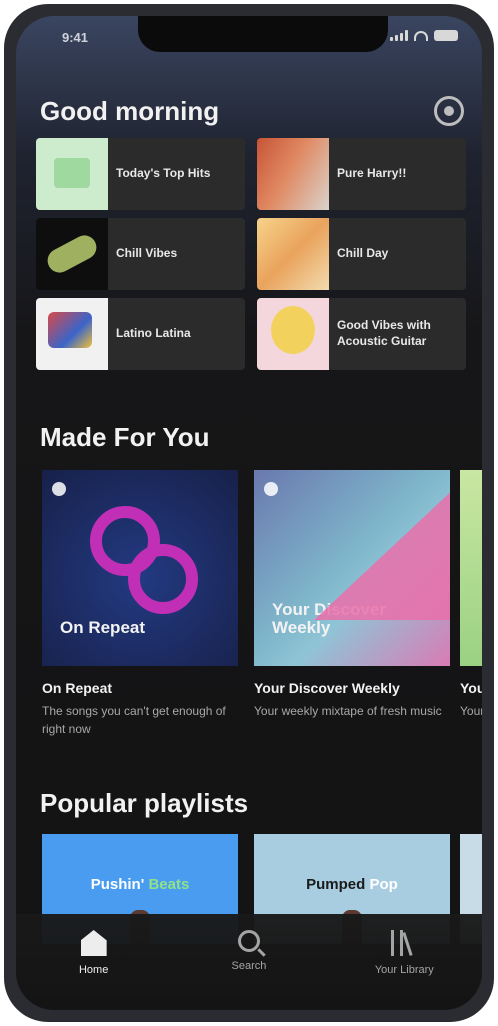 This screenshot has width=498, height=1026. I want to click on nav-search: Search, so click(249, 970).